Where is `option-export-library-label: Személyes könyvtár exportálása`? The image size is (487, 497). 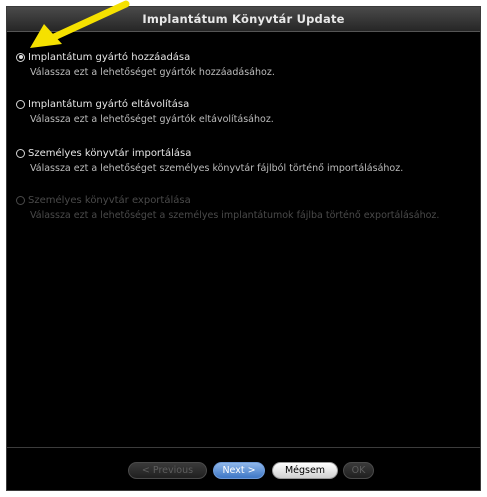
option-export-library-label: Személyes könyvtár exportálása is located at coordinates (109, 200).